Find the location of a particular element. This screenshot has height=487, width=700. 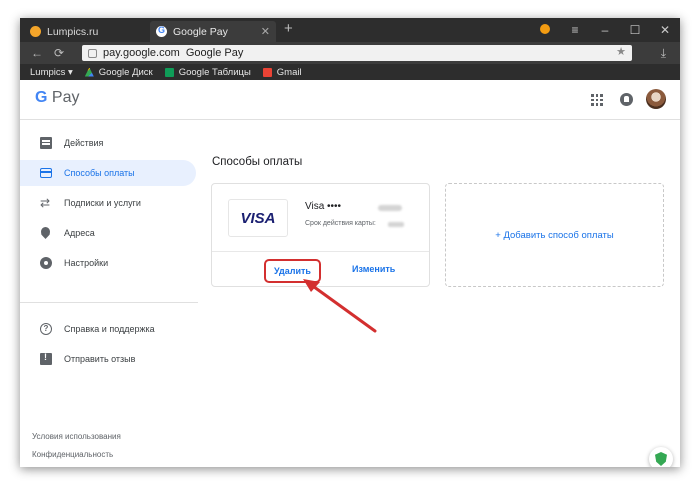

google-pay-logo: G Pay is located at coordinates (57, 98).